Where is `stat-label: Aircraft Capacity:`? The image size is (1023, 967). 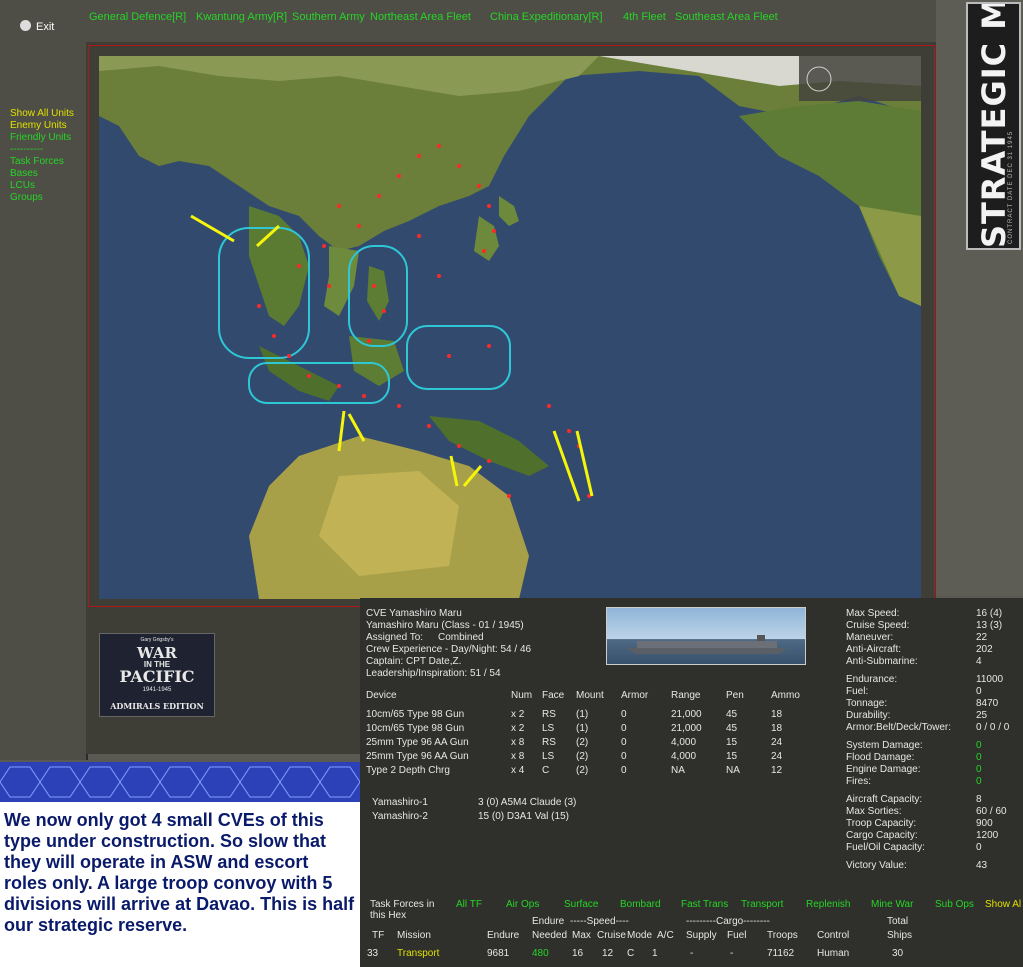 stat-label: Aircraft Capacity: is located at coordinates (884, 799).